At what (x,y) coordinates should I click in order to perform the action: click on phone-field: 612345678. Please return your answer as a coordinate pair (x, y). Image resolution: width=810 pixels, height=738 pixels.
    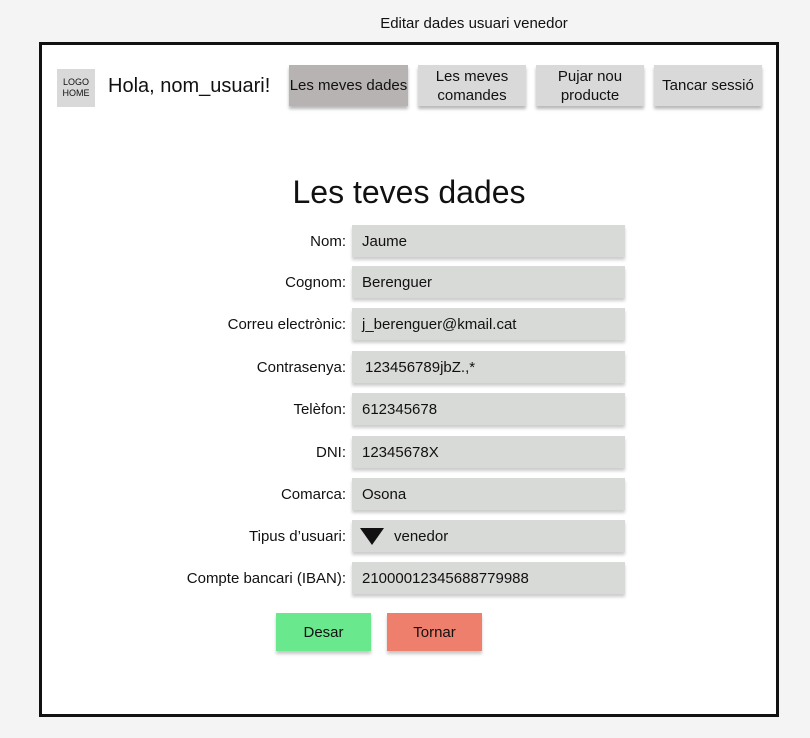
    Looking at the image, I should click on (488, 409).